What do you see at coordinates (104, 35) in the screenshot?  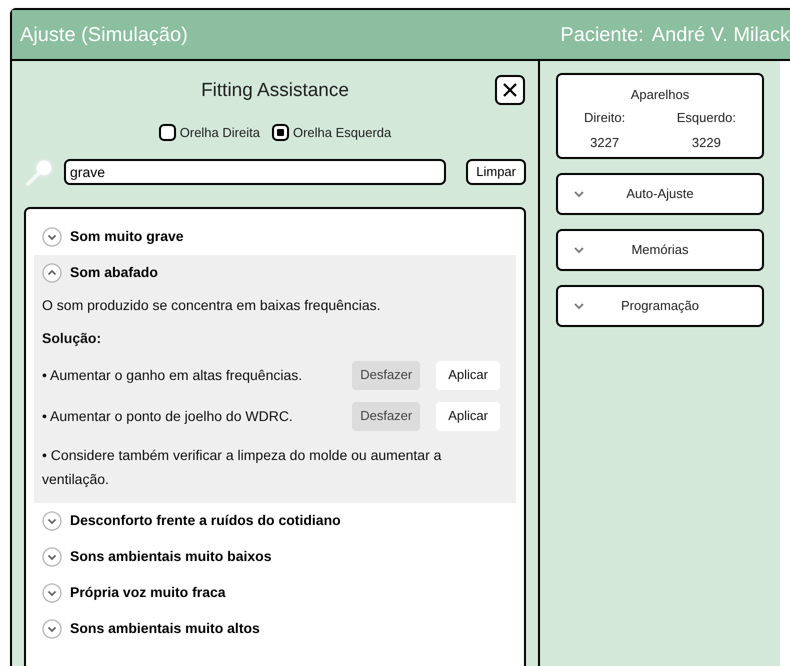 I see `window-title: Ajuste (Simulação)` at bounding box center [104, 35].